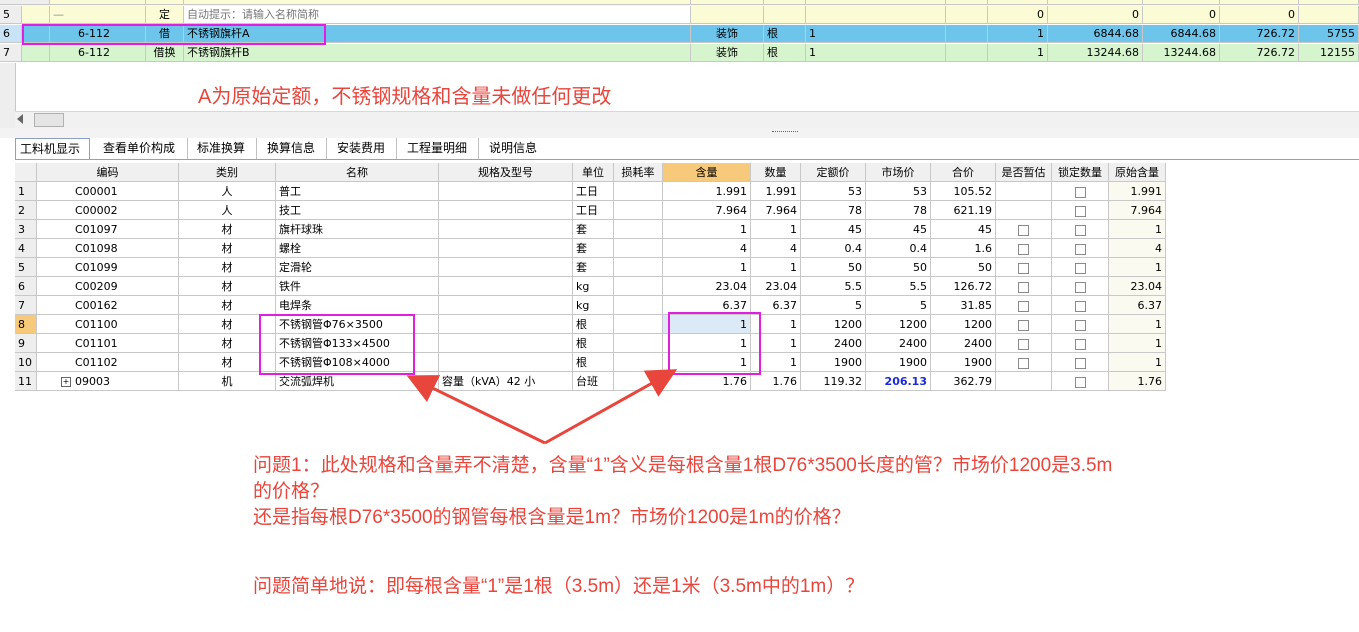 This screenshot has height=632, width=1359. I want to click on question1-line3: 还是指每根D76*3500的钢管每根含量是1m？市场价1200是1m的价格？, so click(552, 517).